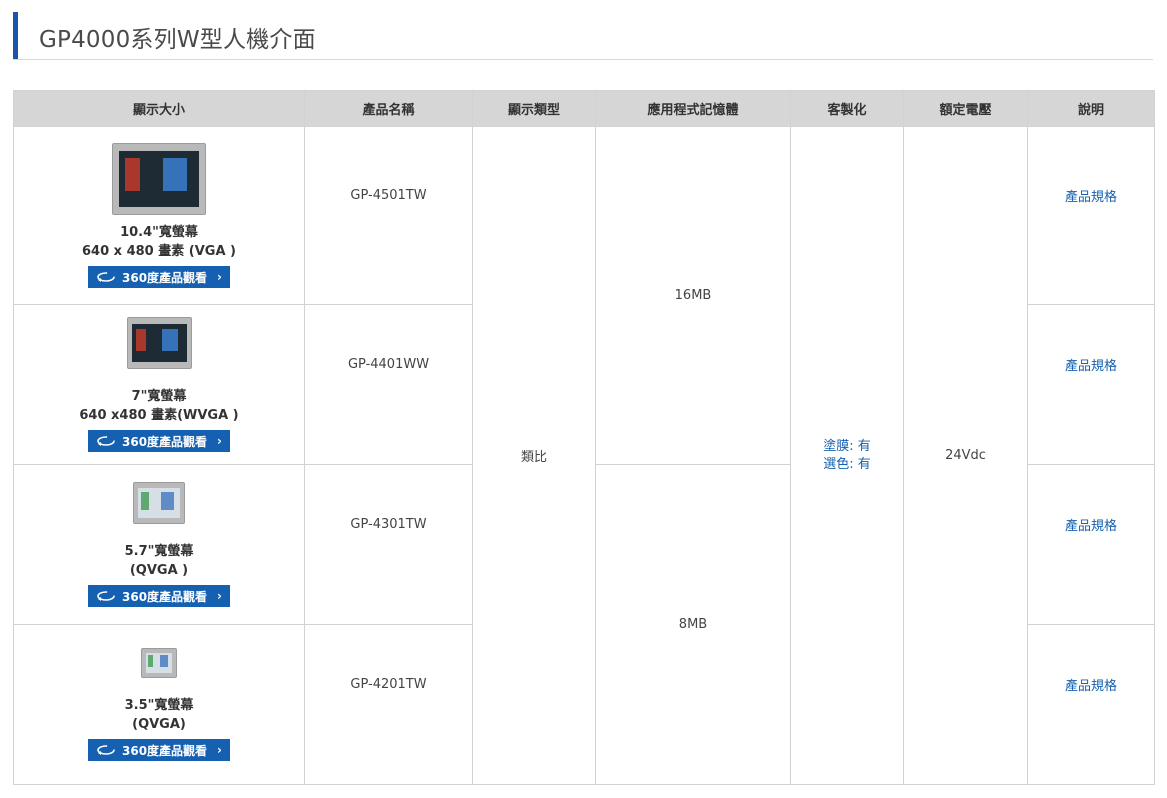 This screenshot has width=1167, height=798. What do you see at coordinates (159, 179) in the screenshot?
I see `product-image-gp4501tw` at bounding box center [159, 179].